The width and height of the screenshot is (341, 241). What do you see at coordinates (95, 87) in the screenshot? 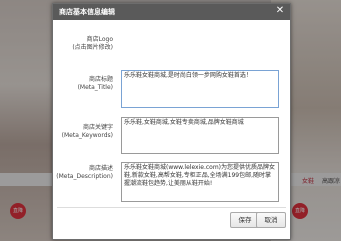
I see `title-label-meta: (Meta_Title)` at bounding box center [95, 87].